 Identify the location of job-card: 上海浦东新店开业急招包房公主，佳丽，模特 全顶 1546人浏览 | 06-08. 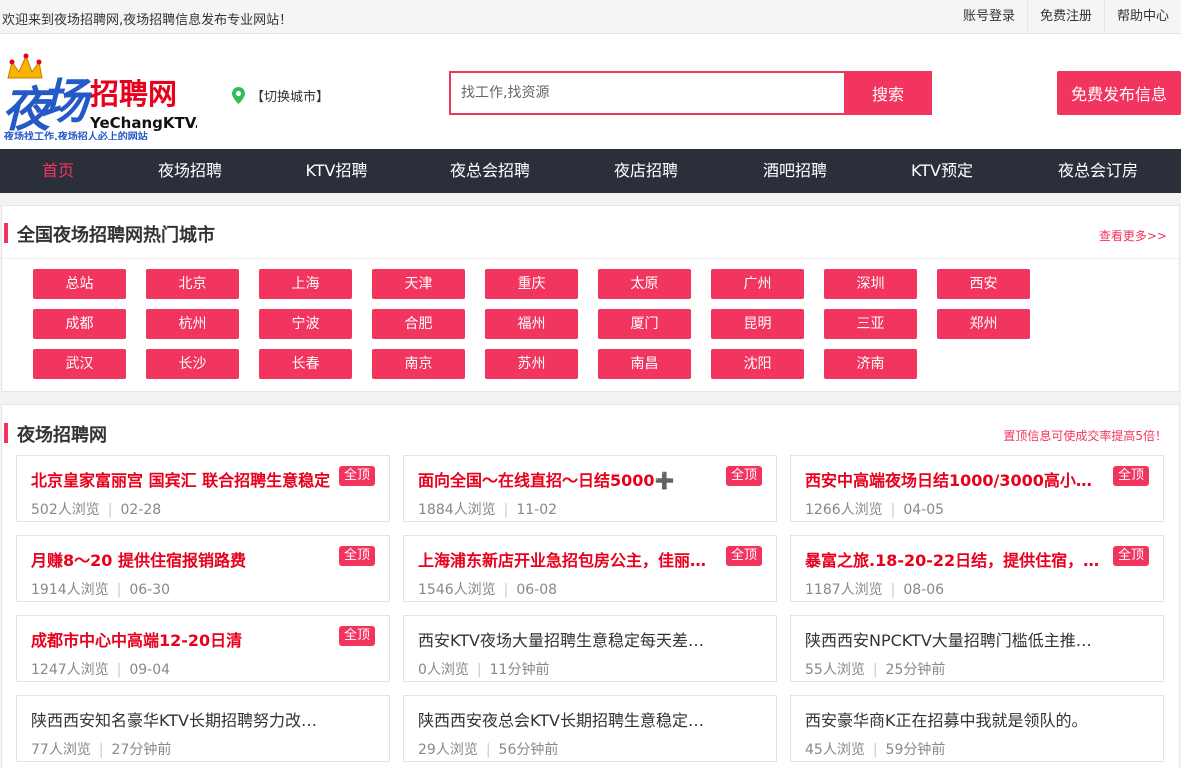
(590, 568).